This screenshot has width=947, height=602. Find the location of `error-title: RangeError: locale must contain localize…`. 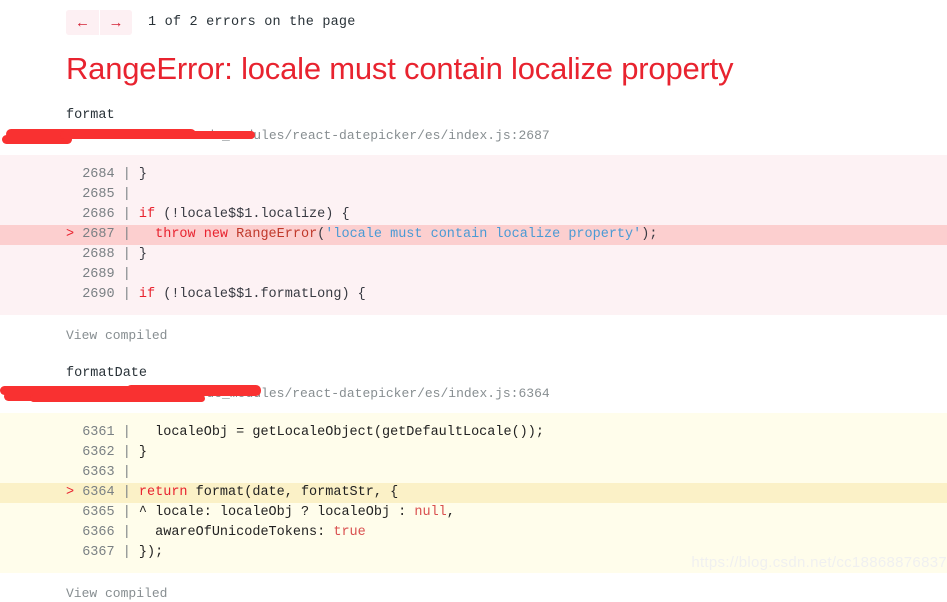

error-title: RangeError: locale must contain localize… is located at coordinates (400, 68).